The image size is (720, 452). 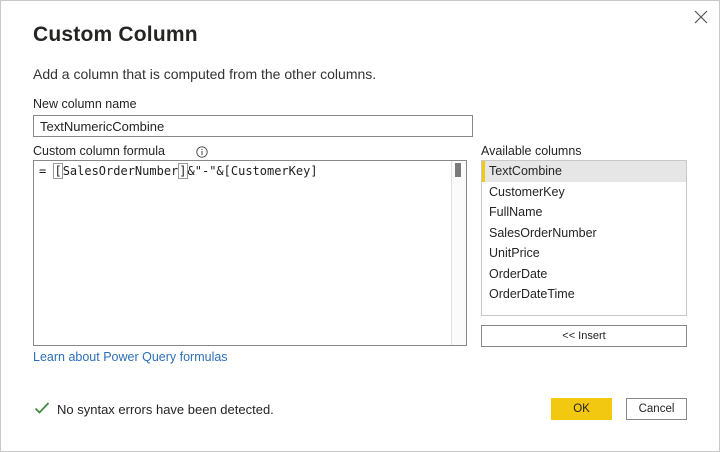 I want to click on learn-power-query-link: Learn about Power Query formulas, so click(x=130, y=357).